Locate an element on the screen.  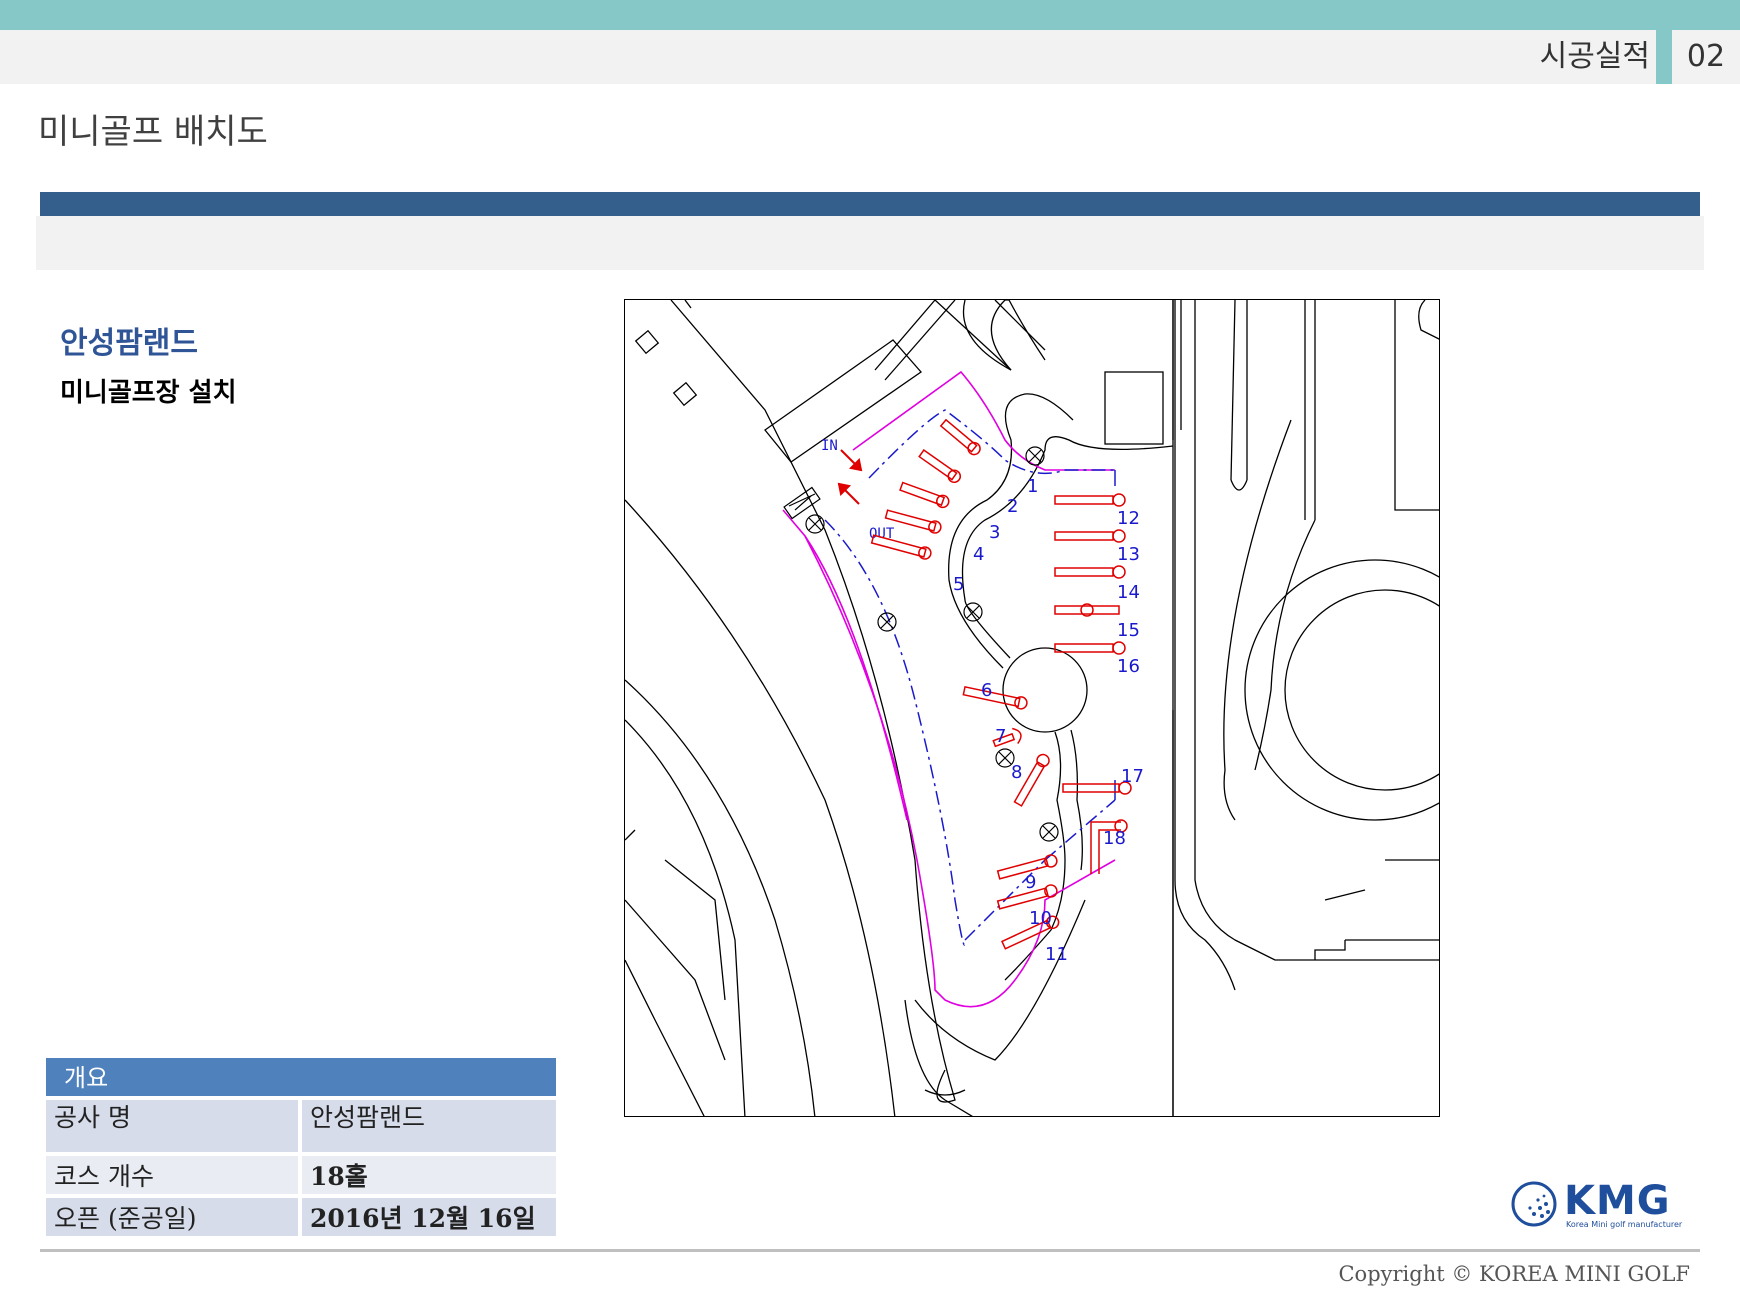
hole-number: 14 is located at coordinates (1128, 592).